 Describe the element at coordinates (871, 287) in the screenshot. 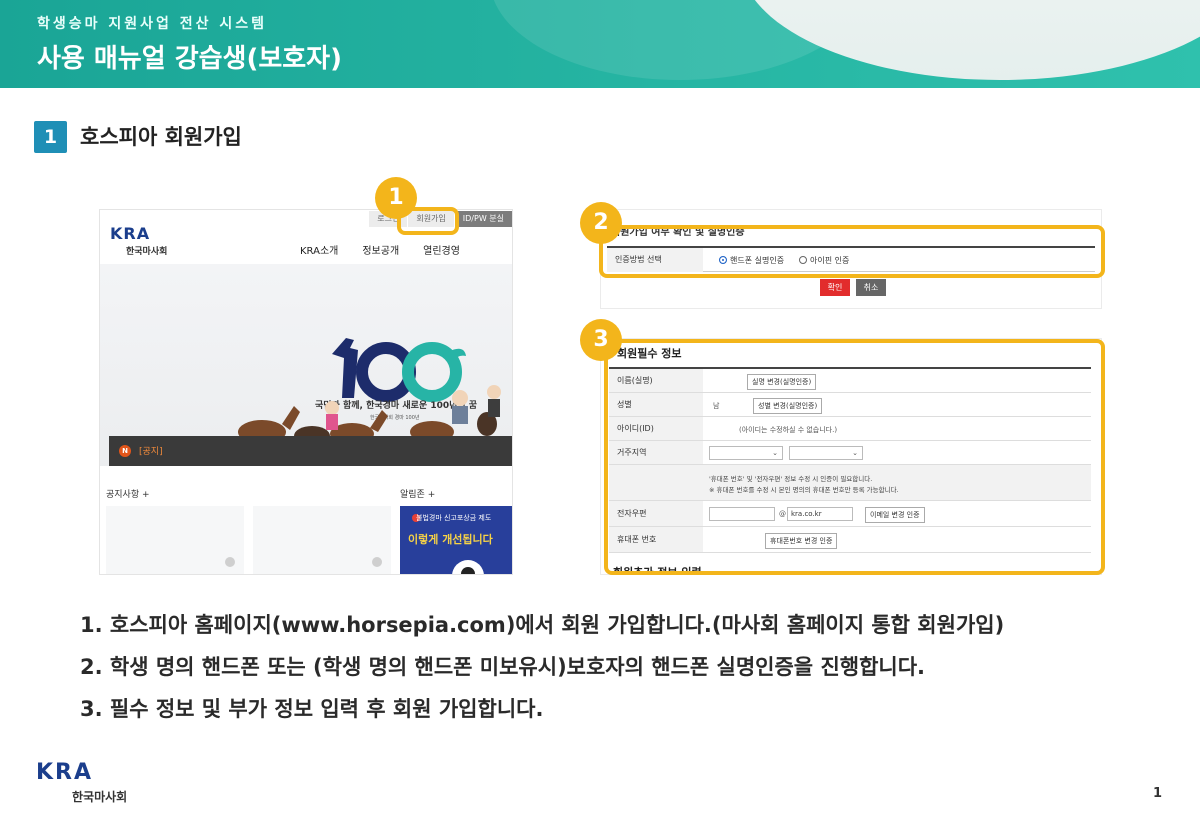

I see `cancel-button: 취소` at that location.